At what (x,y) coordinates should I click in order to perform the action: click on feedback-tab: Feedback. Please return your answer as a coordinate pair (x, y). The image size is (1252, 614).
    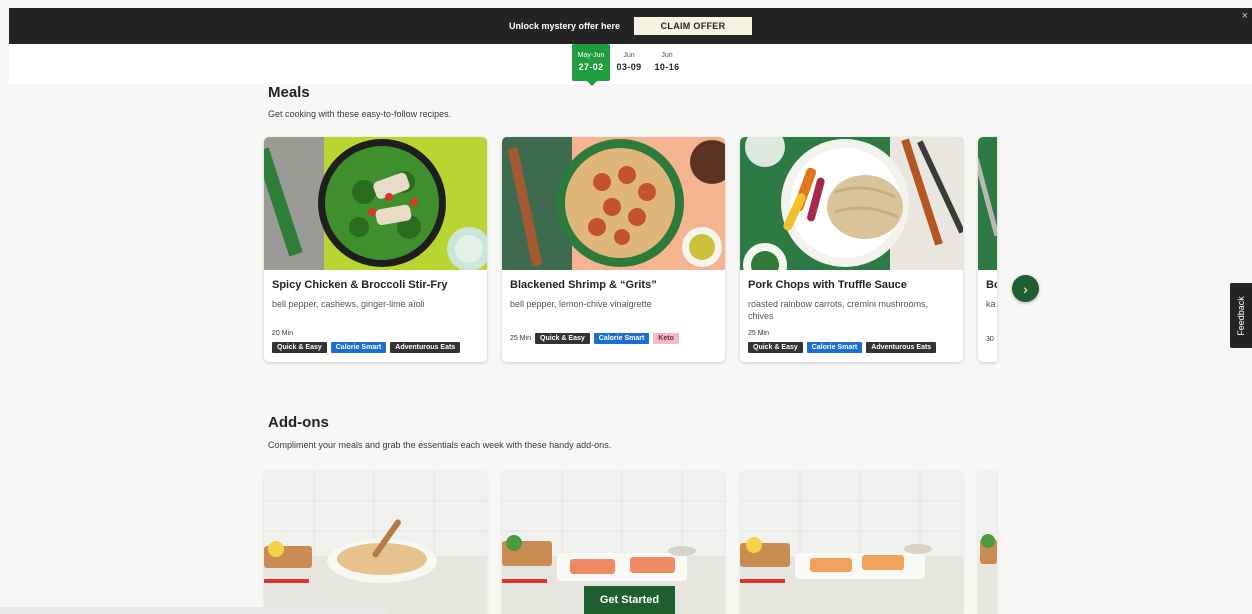
    Looking at the image, I should click on (1241, 315).